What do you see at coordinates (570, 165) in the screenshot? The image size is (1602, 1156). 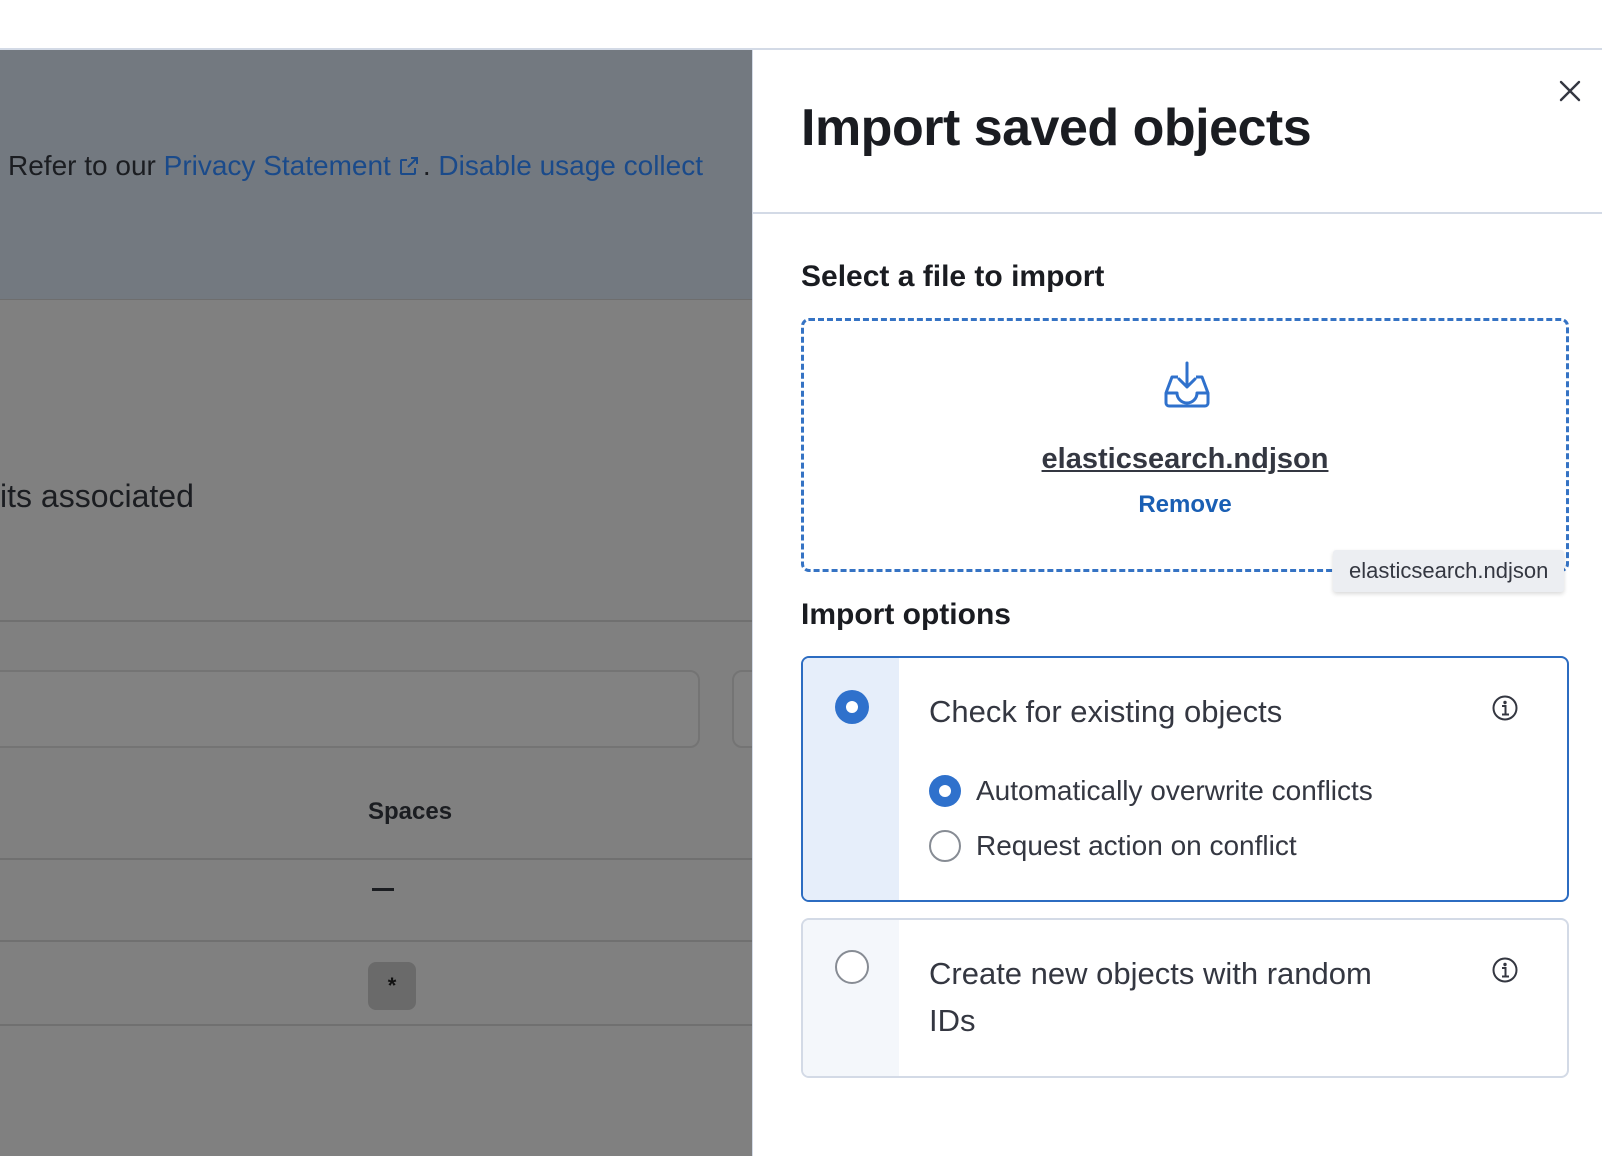 I see `disable-usage-collection-link: Disable usage collect` at bounding box center [570, 165].